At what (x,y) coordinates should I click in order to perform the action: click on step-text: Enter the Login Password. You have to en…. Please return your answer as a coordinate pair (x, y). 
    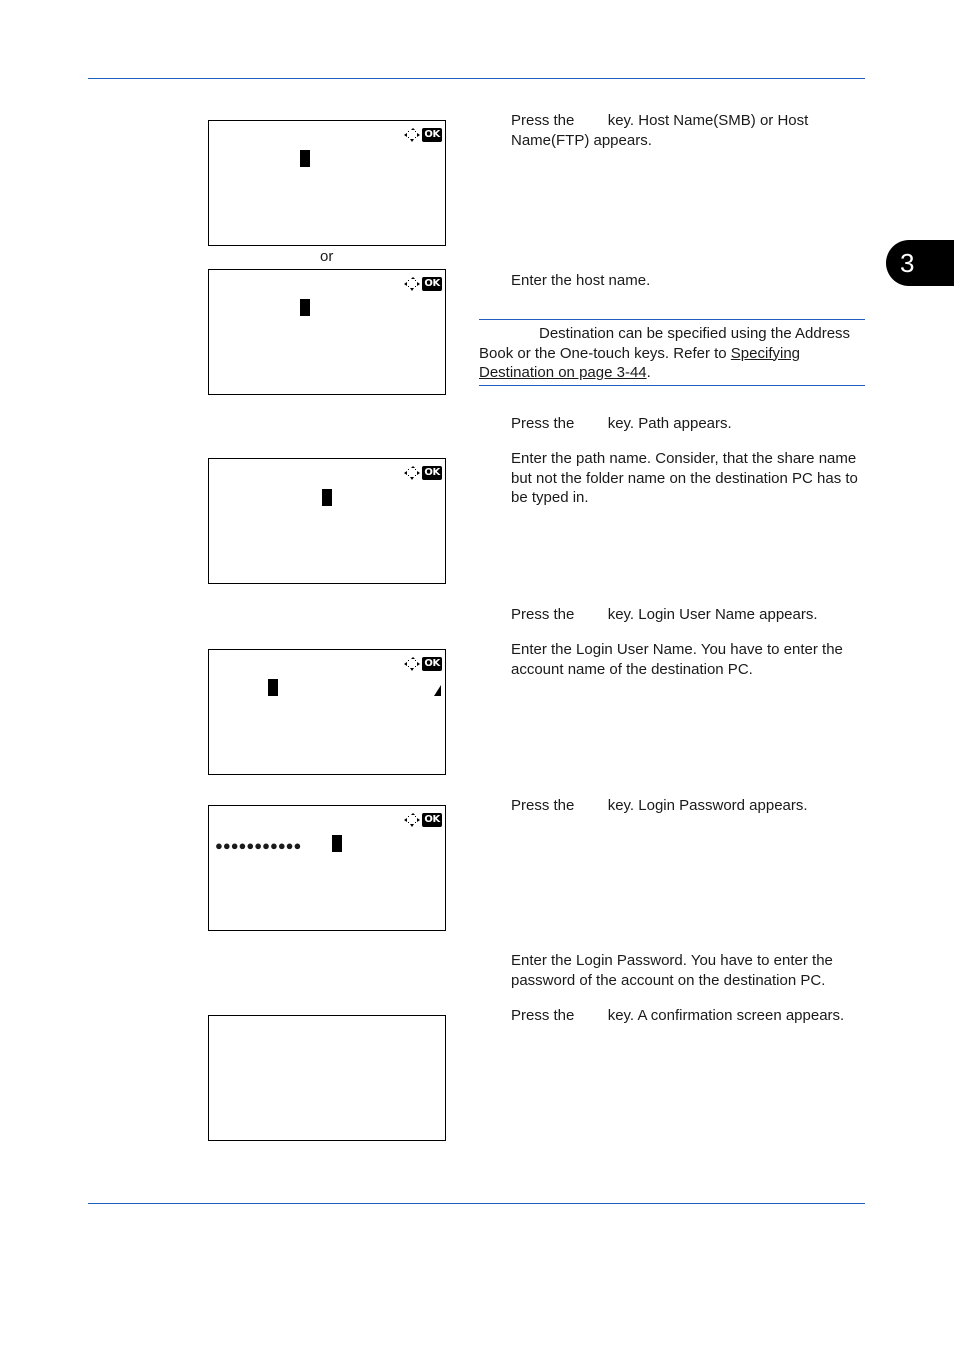
    Looking at the image, I should click on (674, 970).